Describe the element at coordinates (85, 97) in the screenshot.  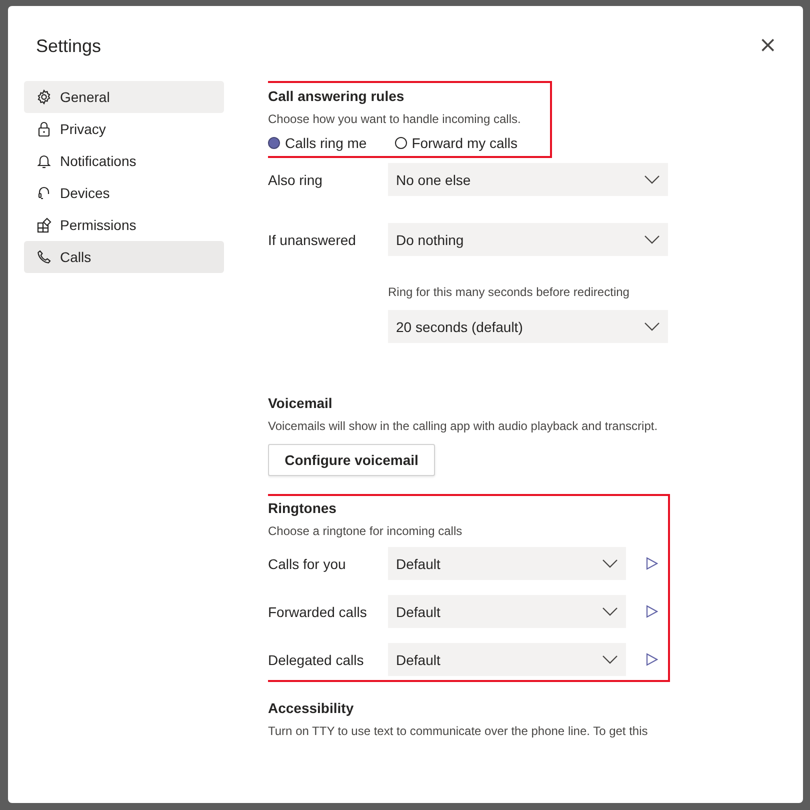
I see `sidebar-item-label: General` at that location.